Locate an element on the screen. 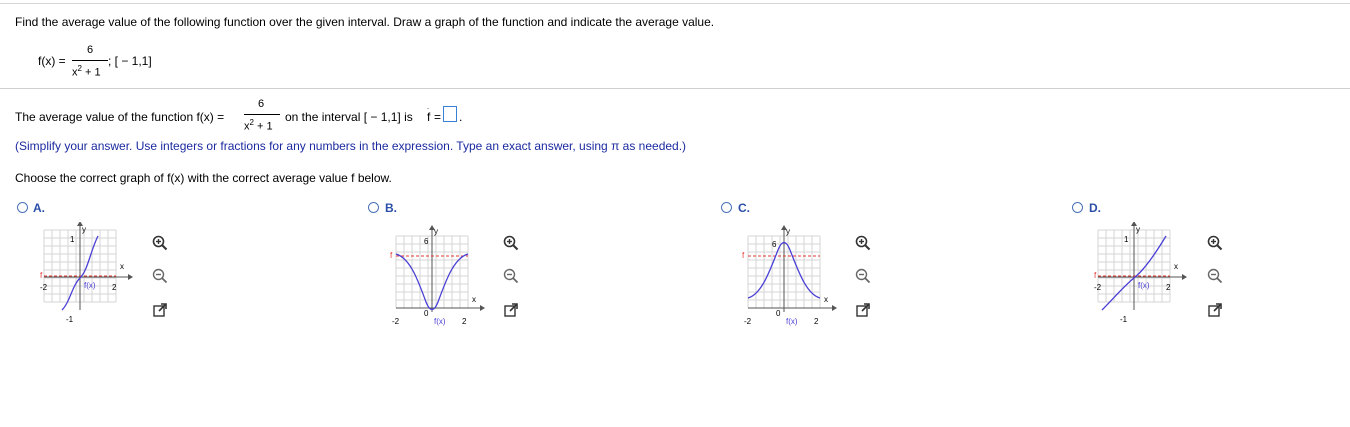 The height and width of the screenshot is (427, 1350). option-b-open-external-icon is located at coordinates (511, 310).